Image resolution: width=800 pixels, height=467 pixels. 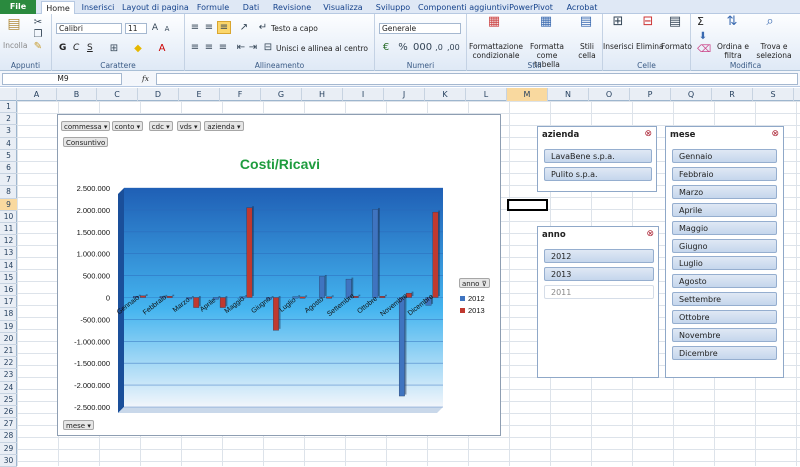 What do you see at coordinates (158, 94) in the screenshot?
I see `column-header-D: D` at bounding box center [158, 94].